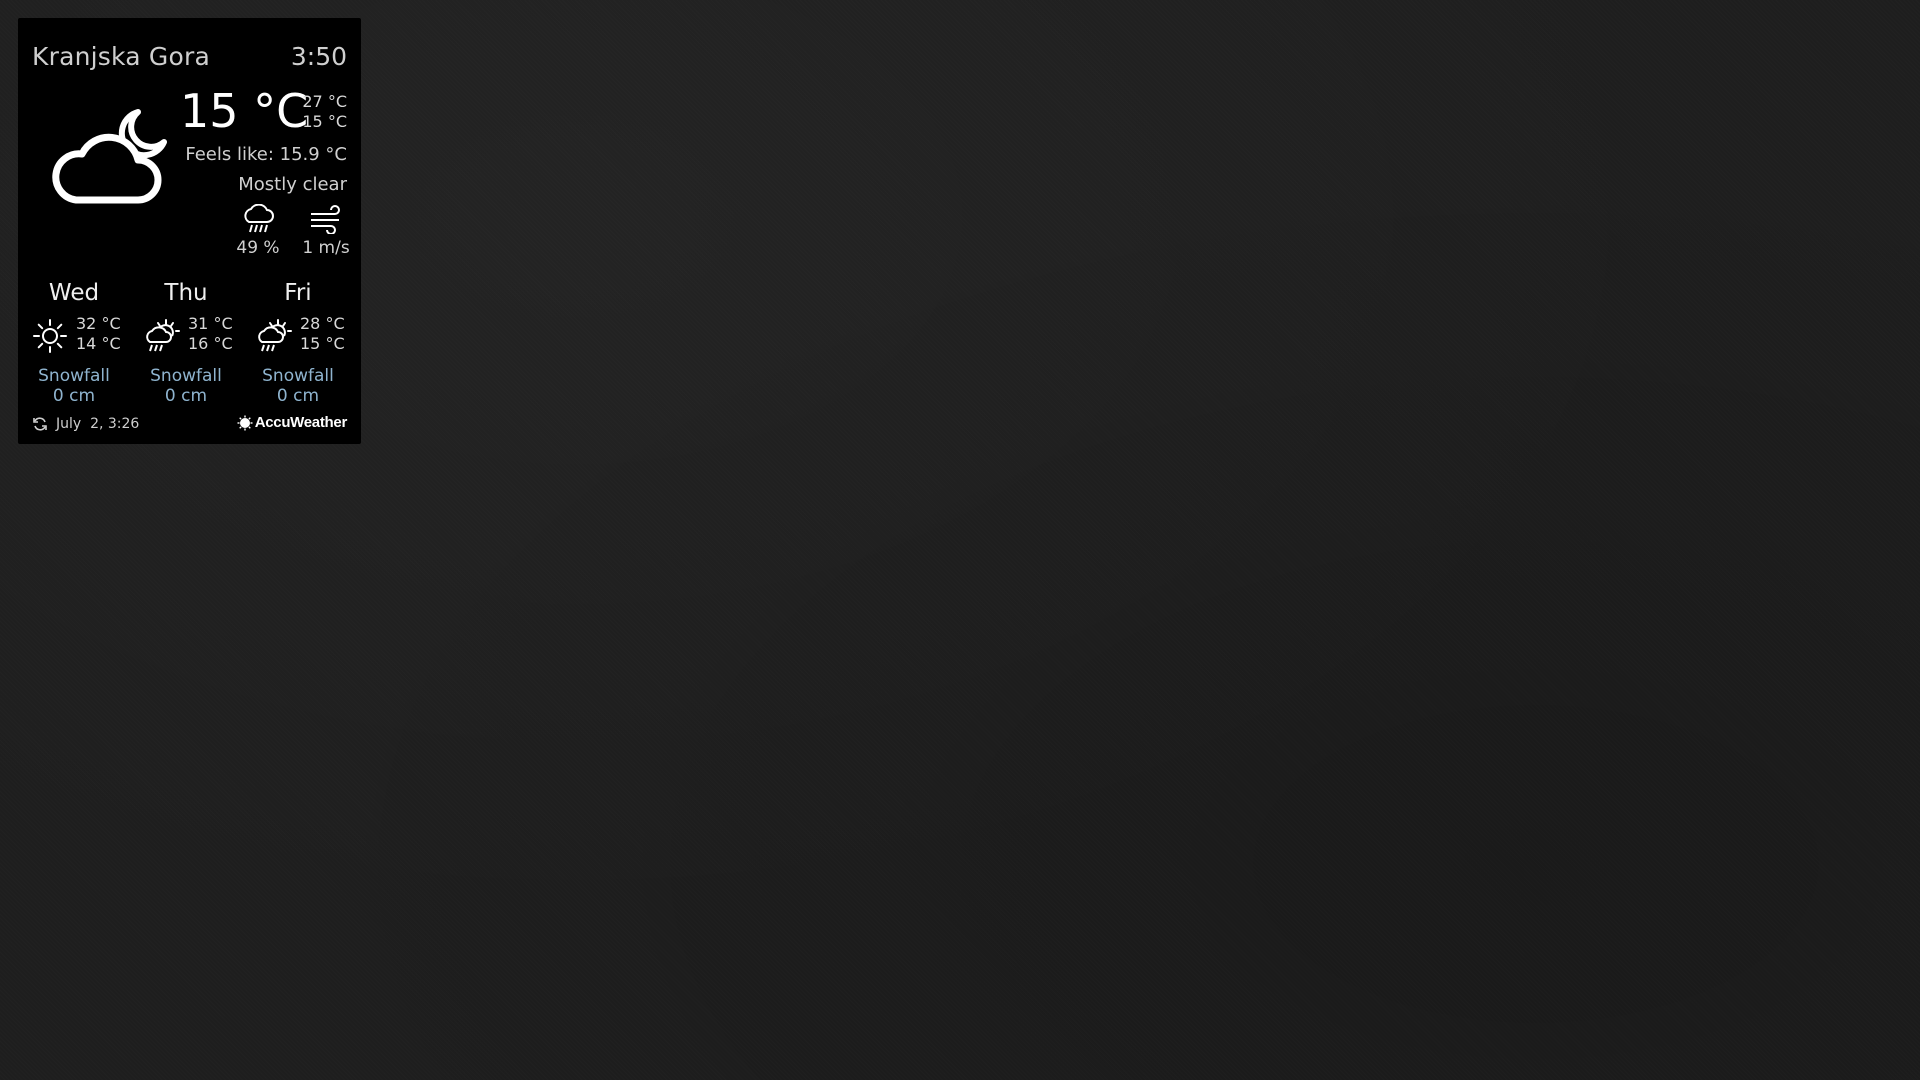 Image resolution: width=1920 pixels, height=1080 pixels. I want to click on partly-cloudy-night-icon, so click(109, 156).